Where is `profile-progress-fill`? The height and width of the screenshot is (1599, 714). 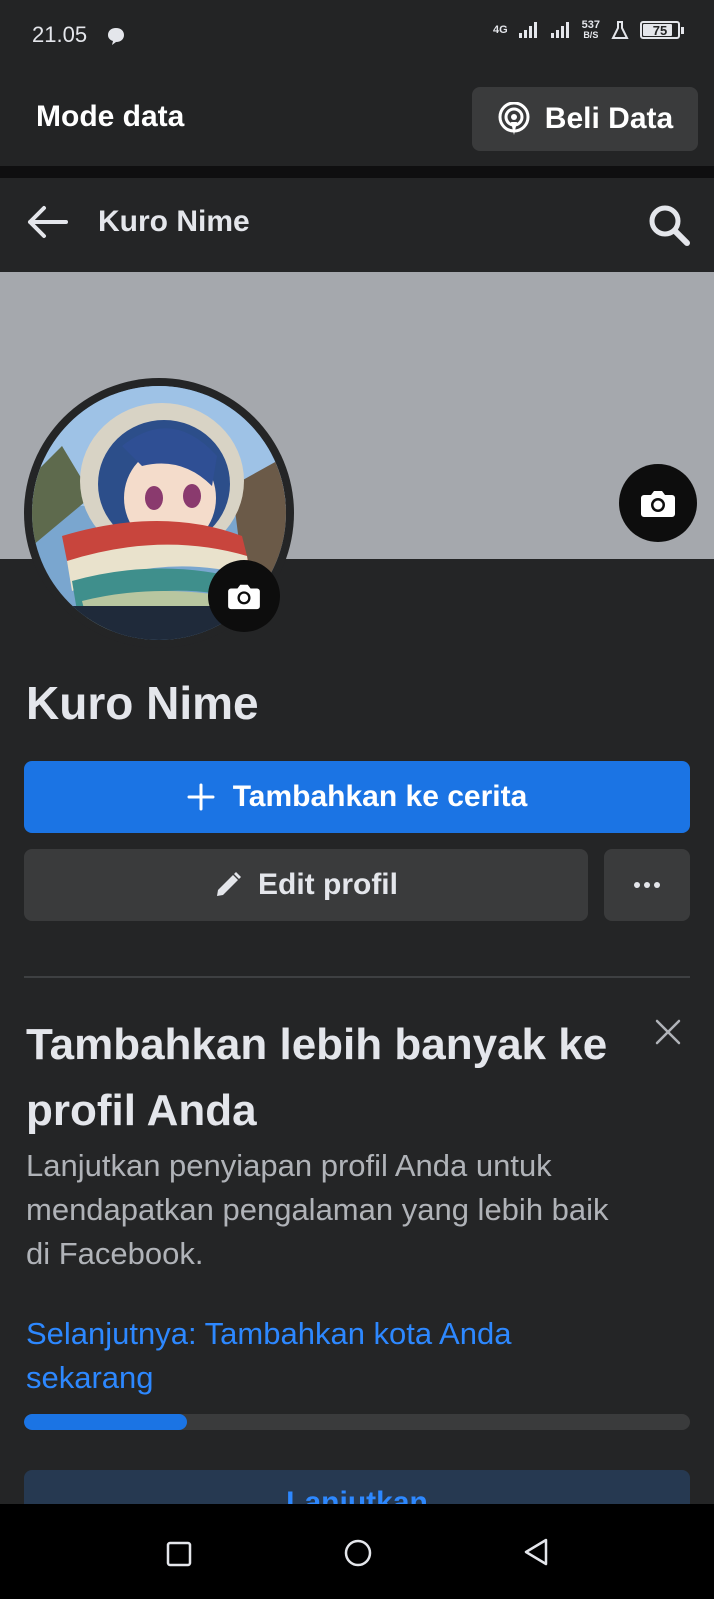 profile-progress-fill is located at coordinates (106, 1422).